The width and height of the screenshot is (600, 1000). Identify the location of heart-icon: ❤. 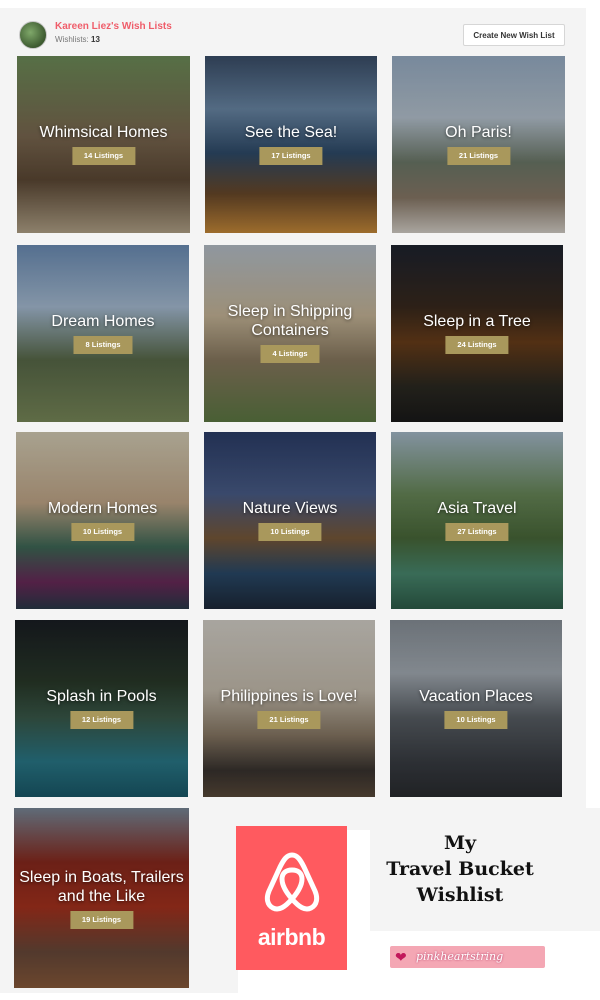
(401, 957).